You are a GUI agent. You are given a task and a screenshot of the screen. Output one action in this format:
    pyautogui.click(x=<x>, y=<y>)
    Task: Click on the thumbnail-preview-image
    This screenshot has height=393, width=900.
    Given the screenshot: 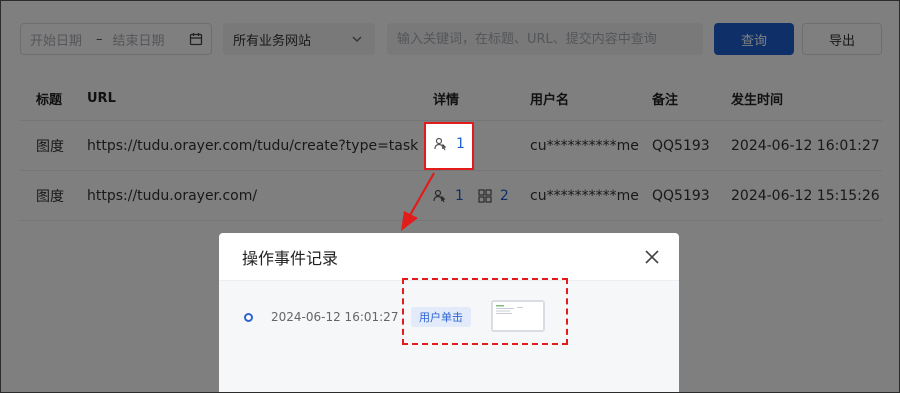 What is the action you would take?
    pyautogui.click(x=518, y=316)
    